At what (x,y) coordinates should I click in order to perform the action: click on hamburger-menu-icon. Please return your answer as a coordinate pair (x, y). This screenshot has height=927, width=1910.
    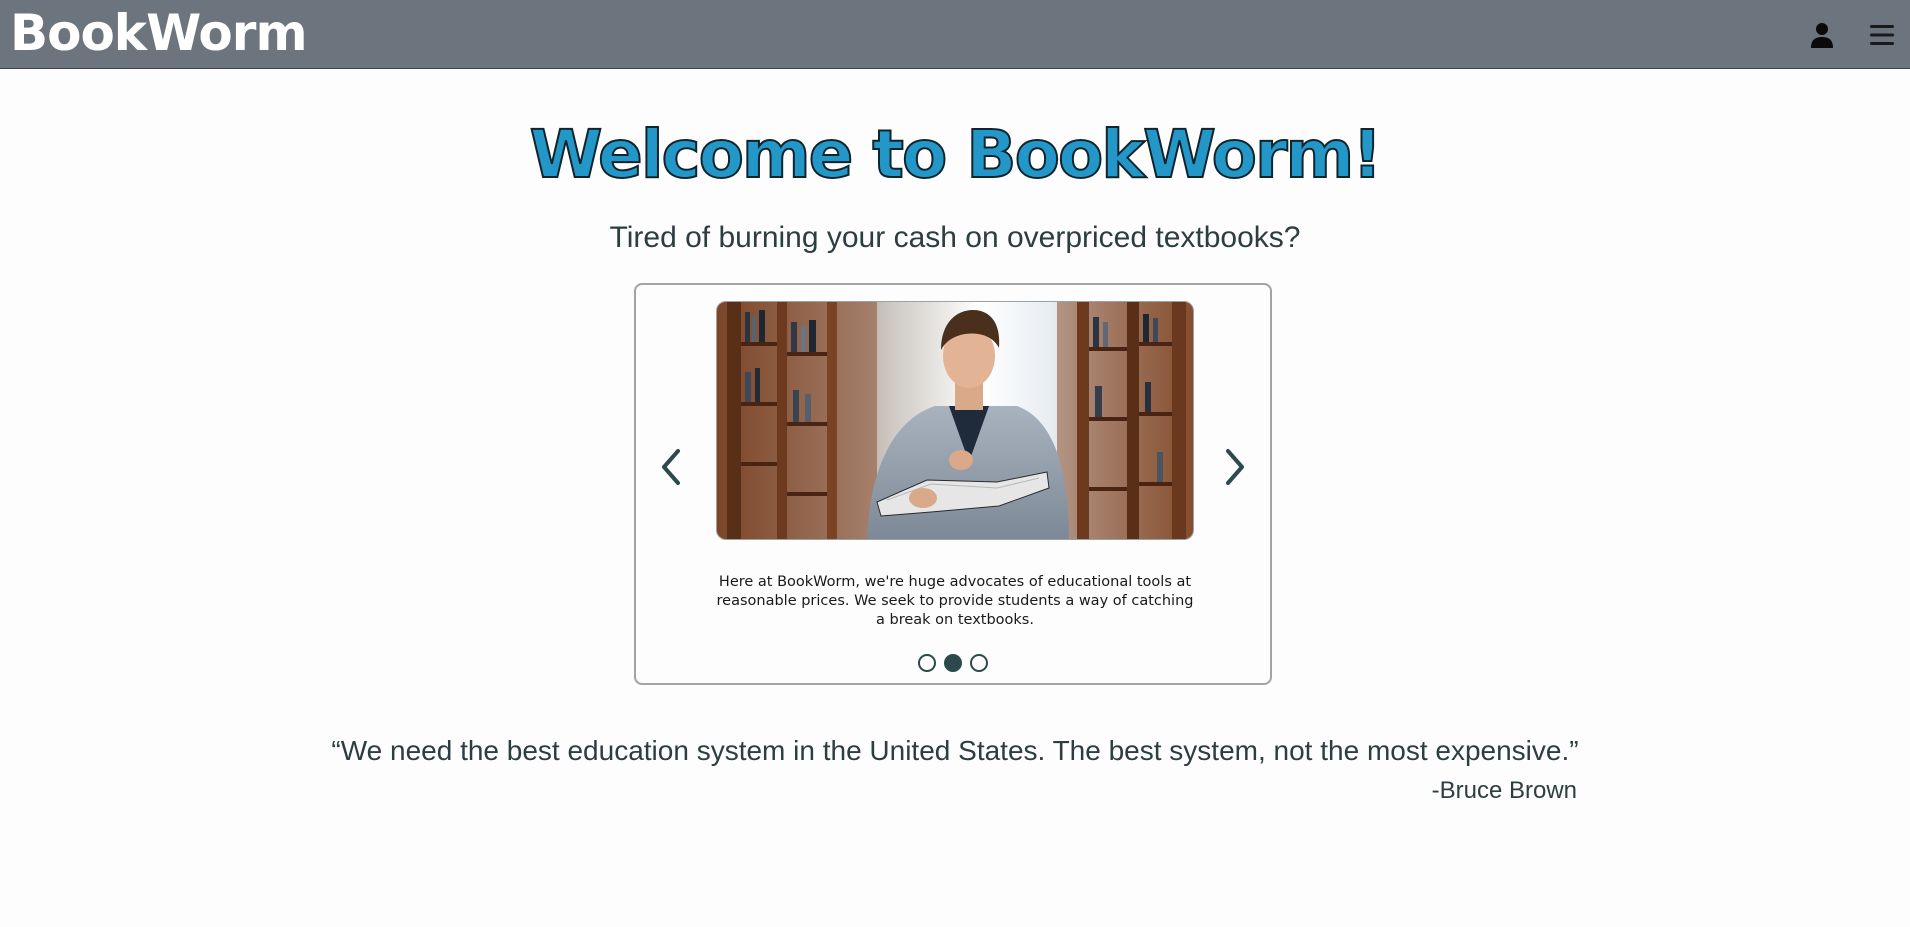
    Looking at the image, I should click on (1882, 35).